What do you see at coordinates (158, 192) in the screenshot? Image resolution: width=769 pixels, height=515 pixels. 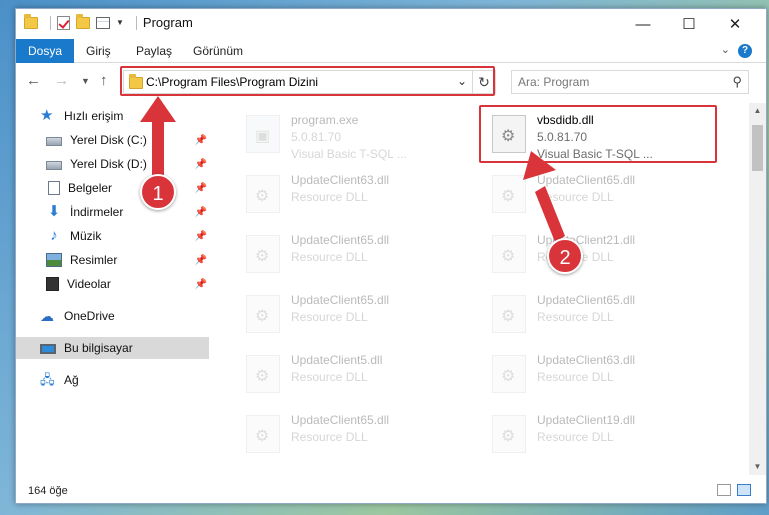 I see `step-1-badge: 1` at bounding box center [158, 192].